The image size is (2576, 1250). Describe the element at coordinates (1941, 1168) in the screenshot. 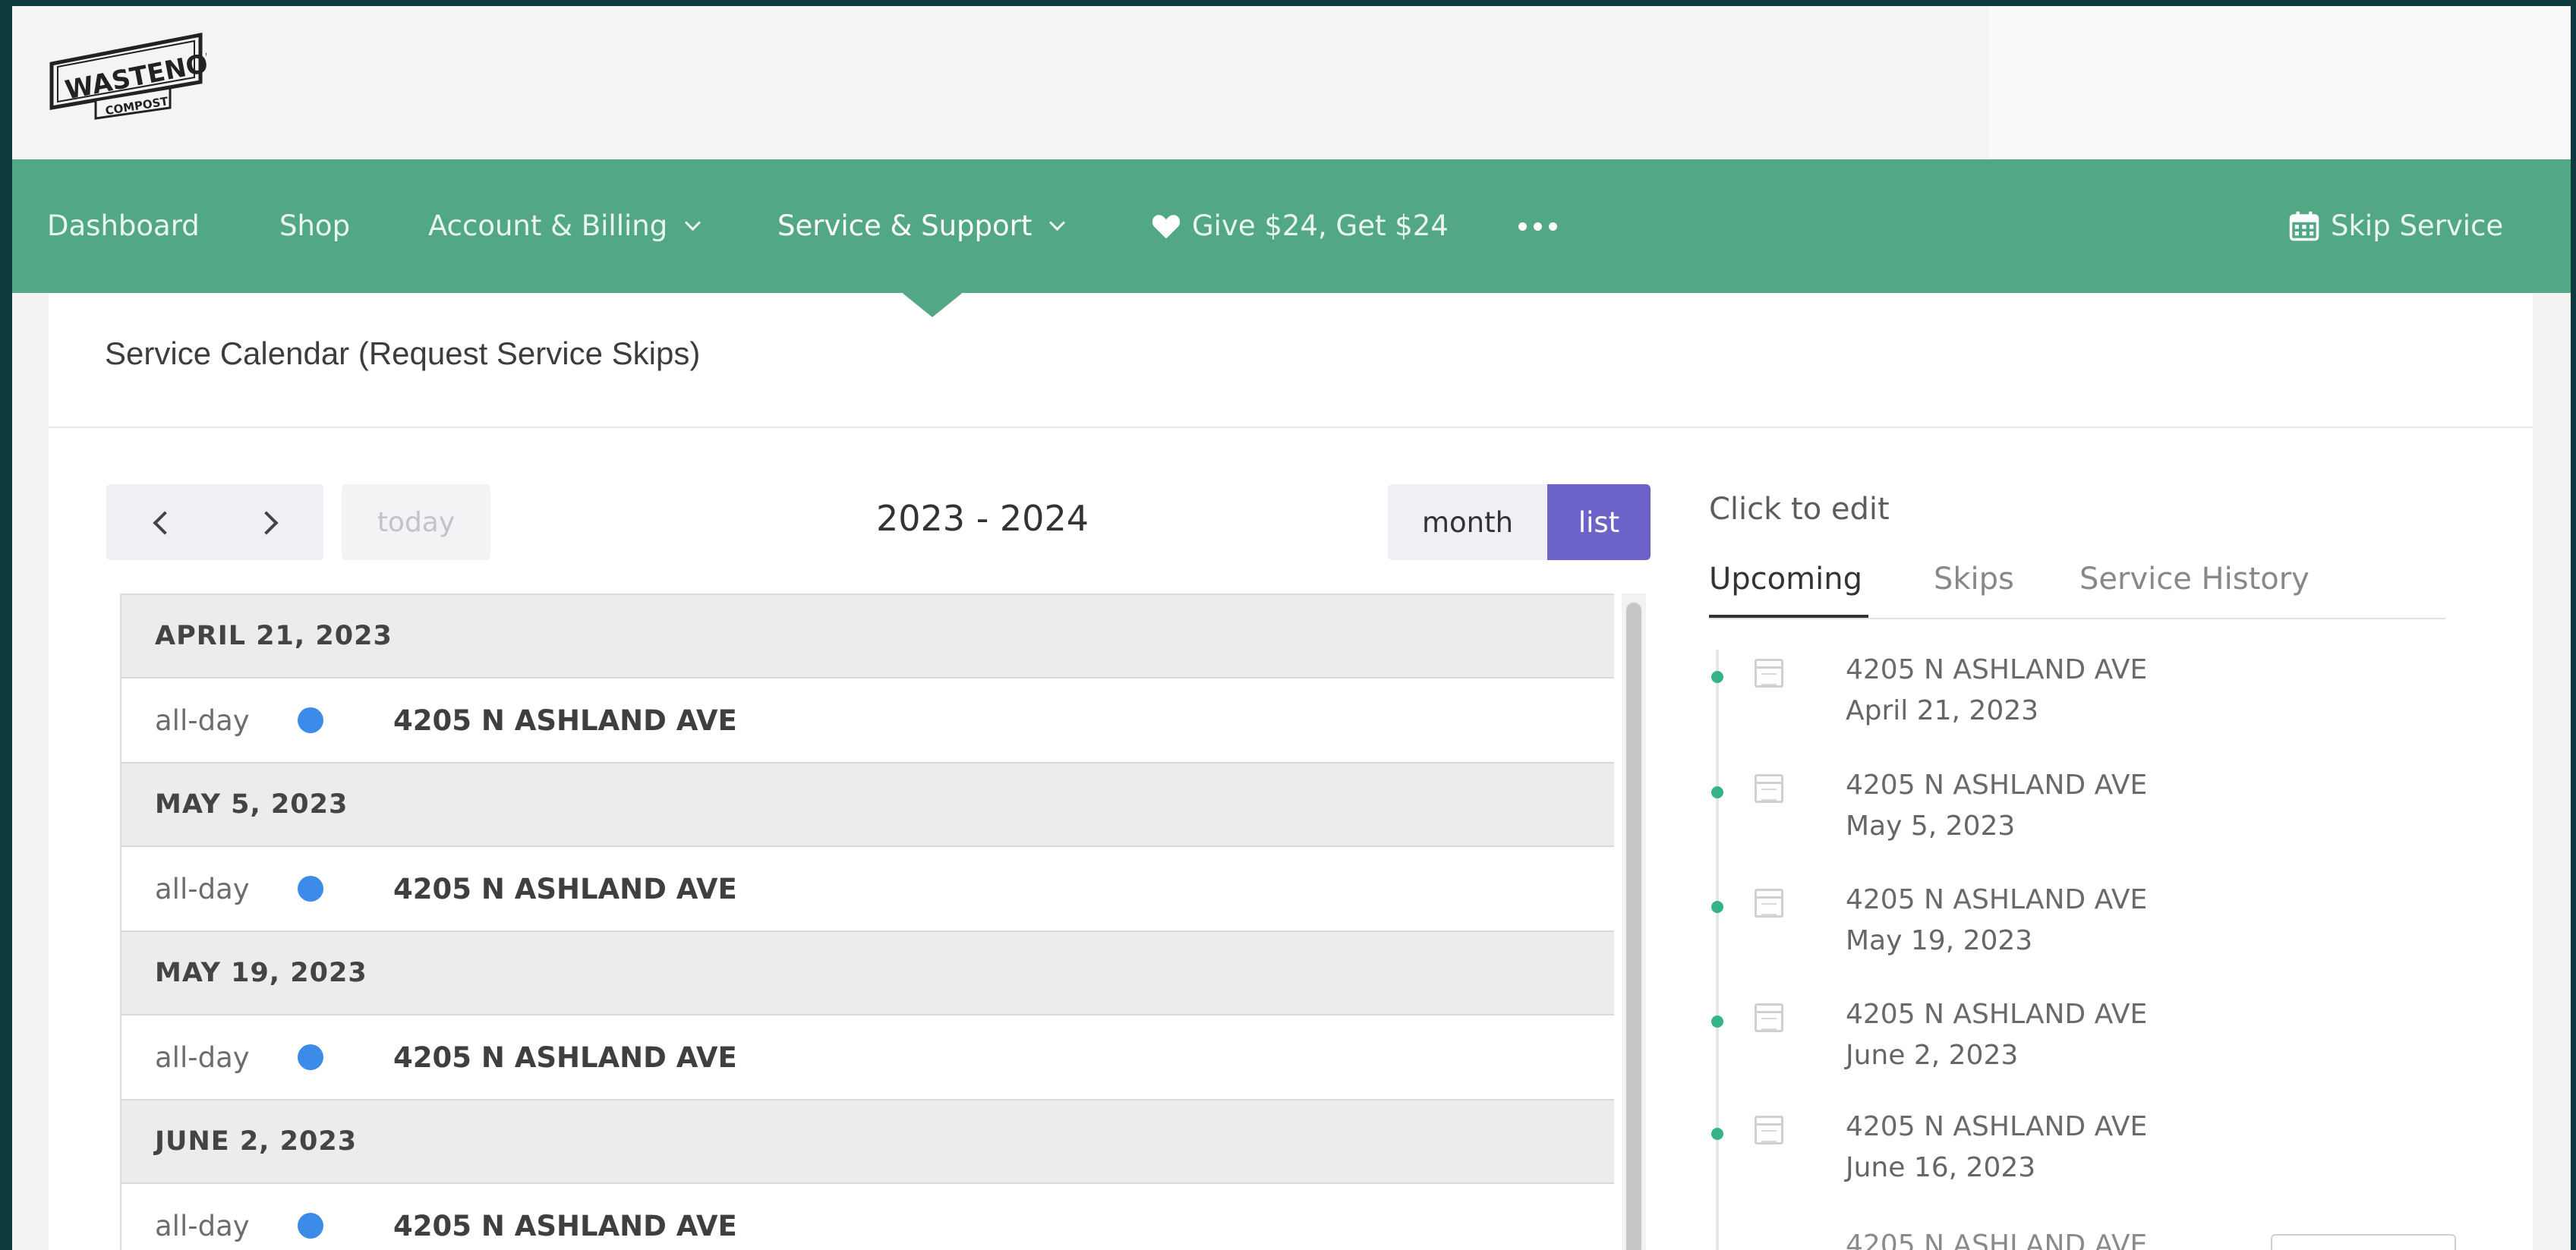

I see `timeline-date: June 16, 2023` at that location.